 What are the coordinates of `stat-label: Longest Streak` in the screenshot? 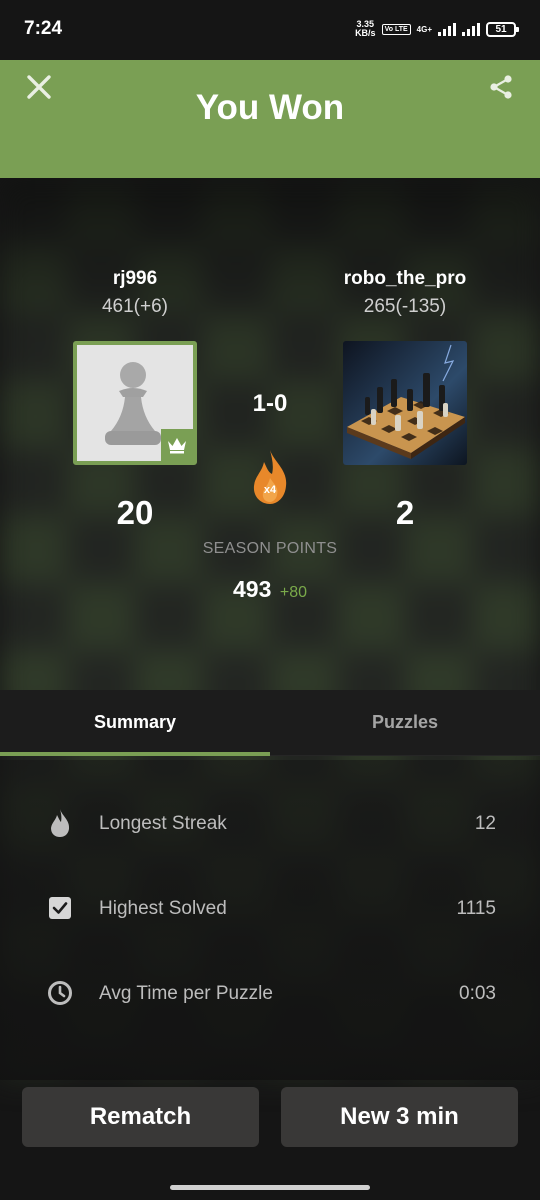 It's located at (163, 823).